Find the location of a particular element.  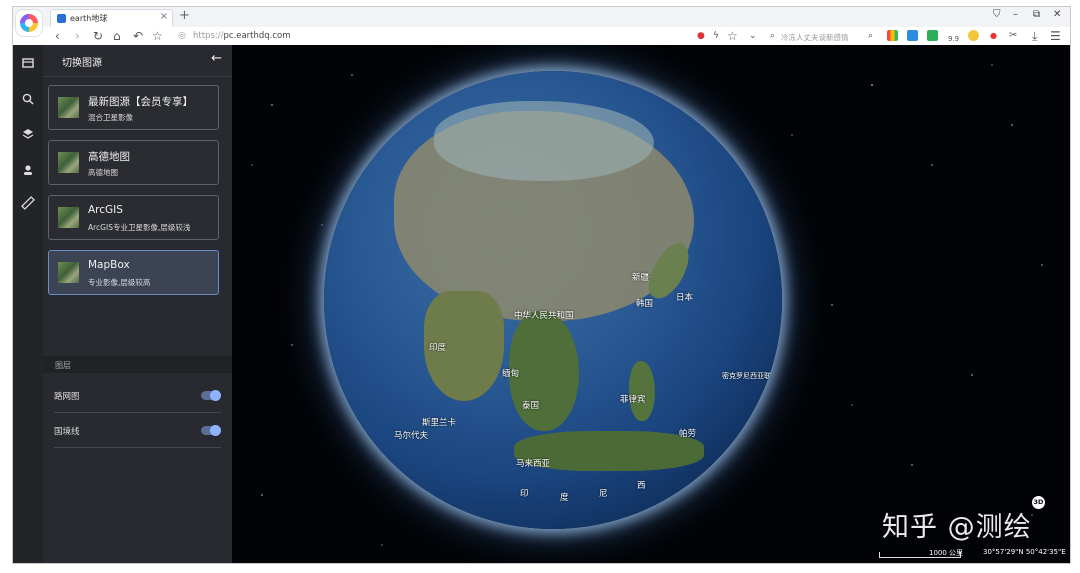

layers-list-icon is located at coordinates (28, 63).